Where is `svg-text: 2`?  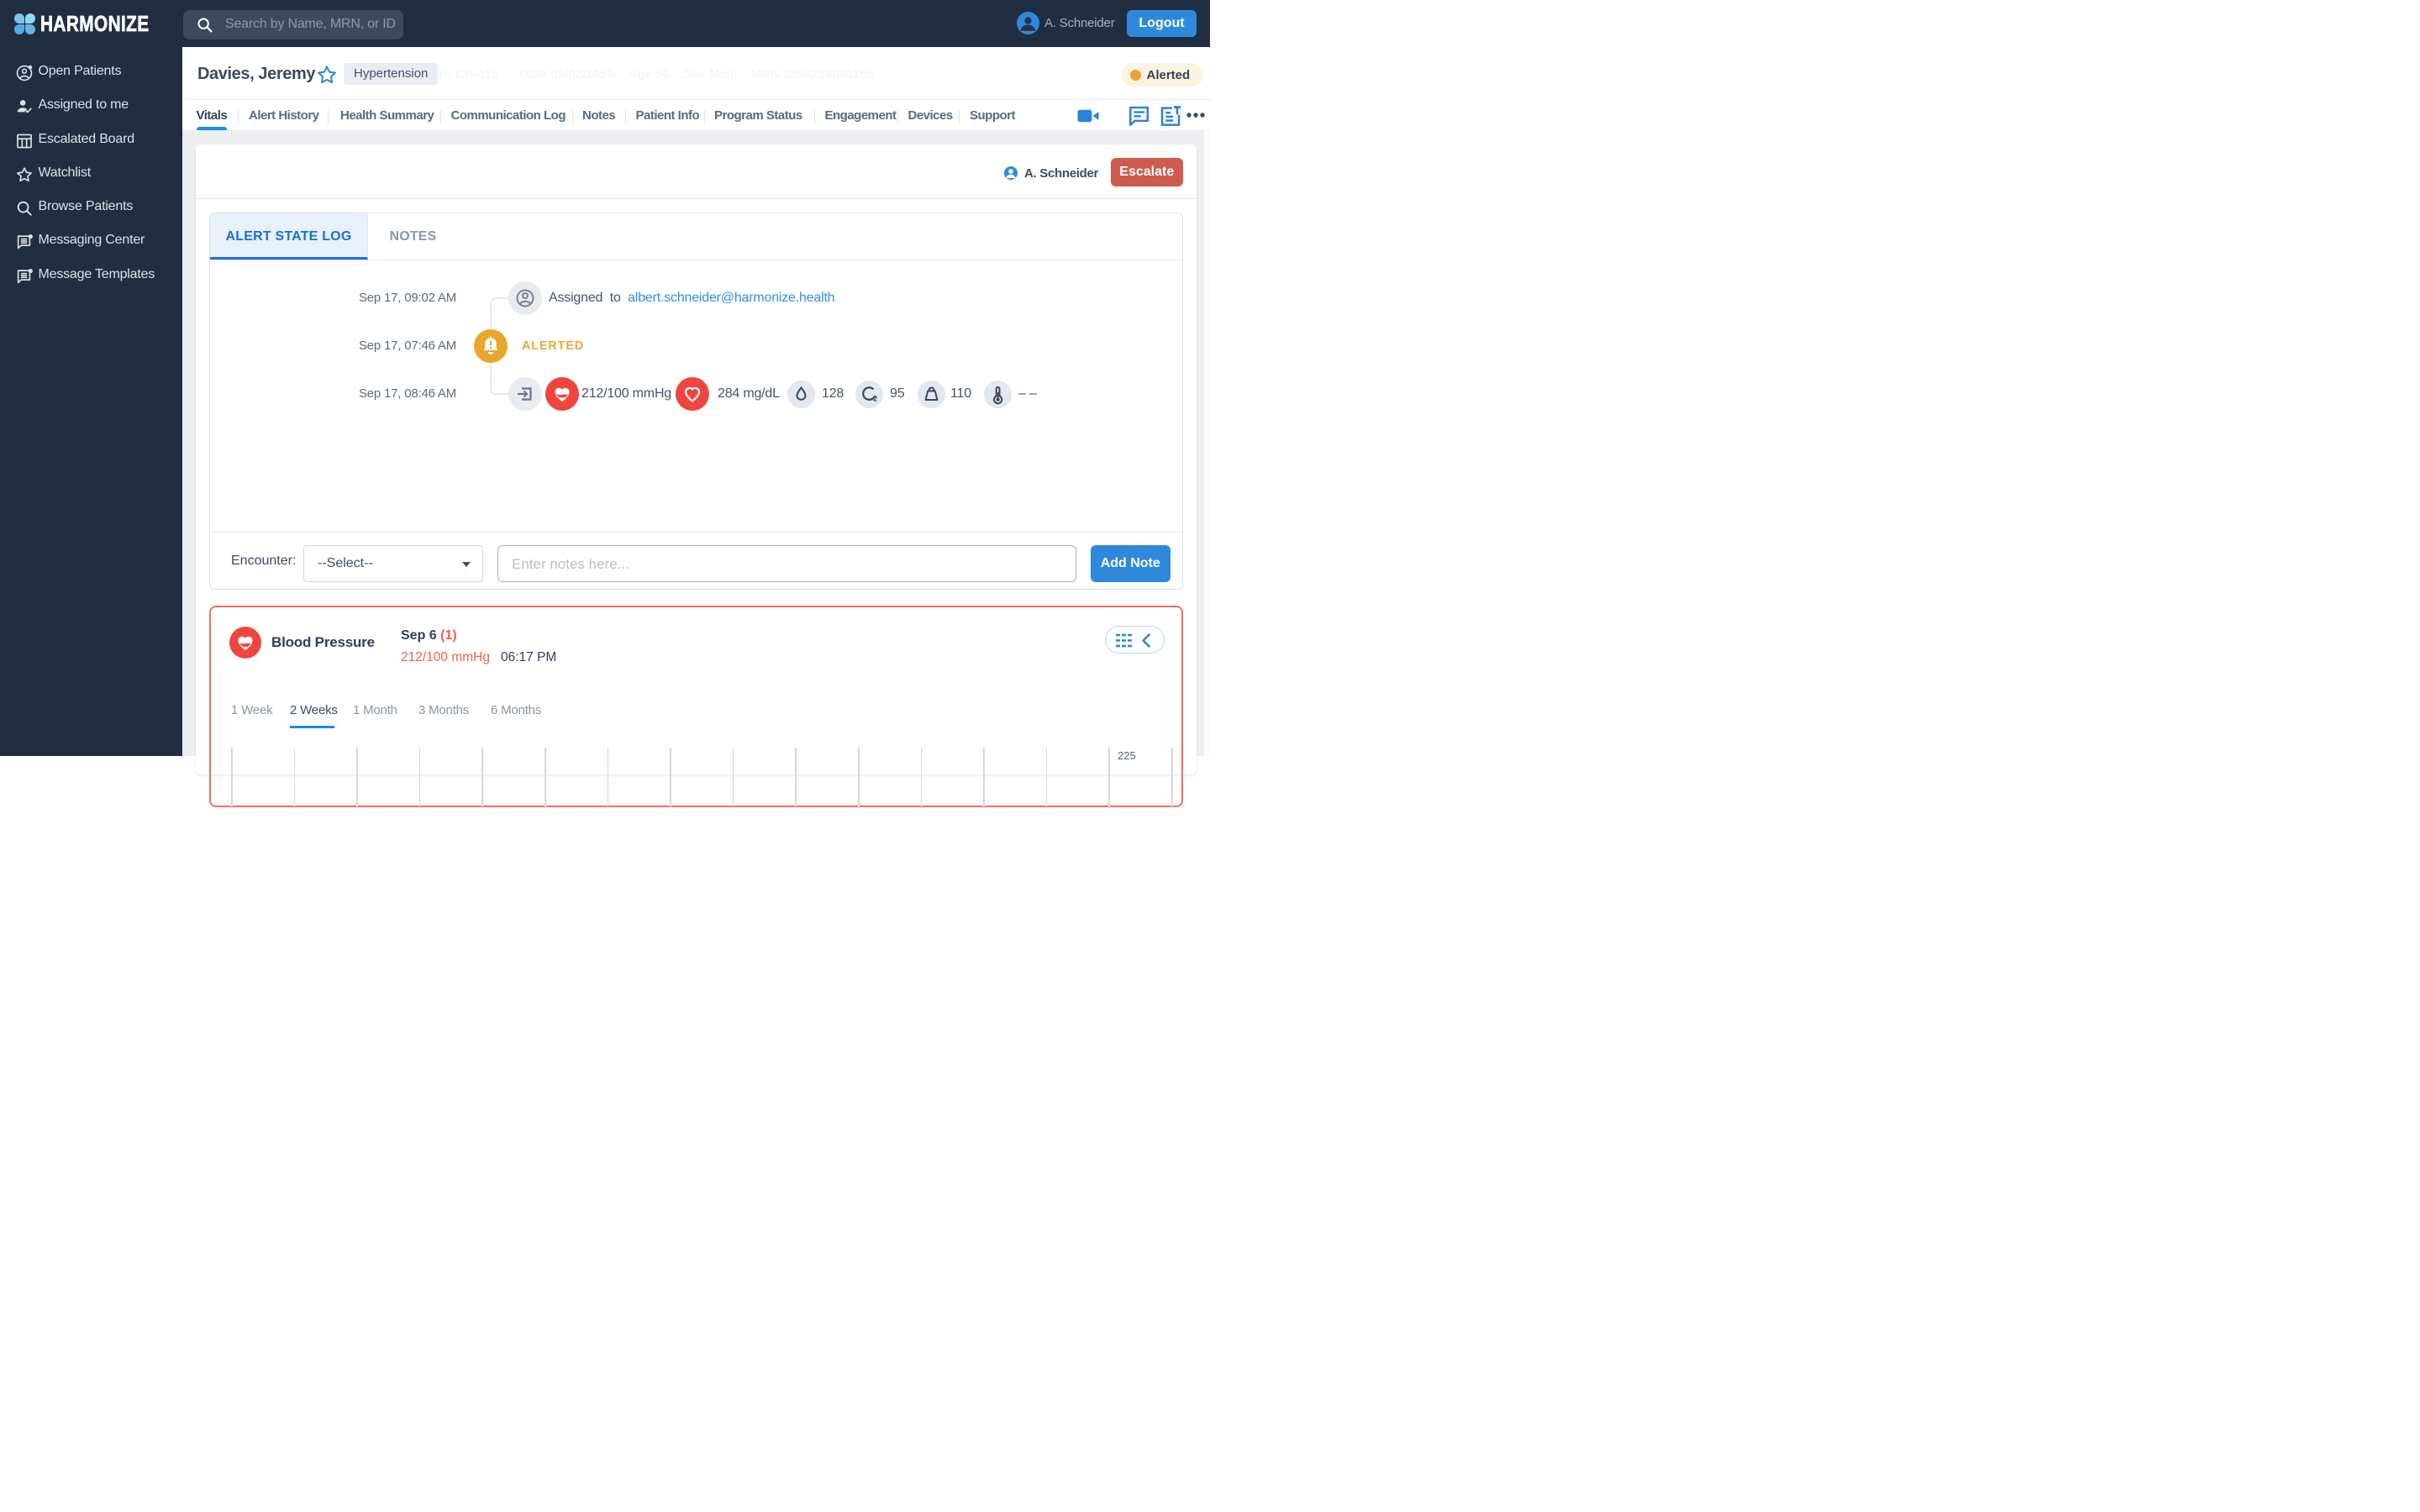 svg-text: 2 is located at coordinates (875, 398).